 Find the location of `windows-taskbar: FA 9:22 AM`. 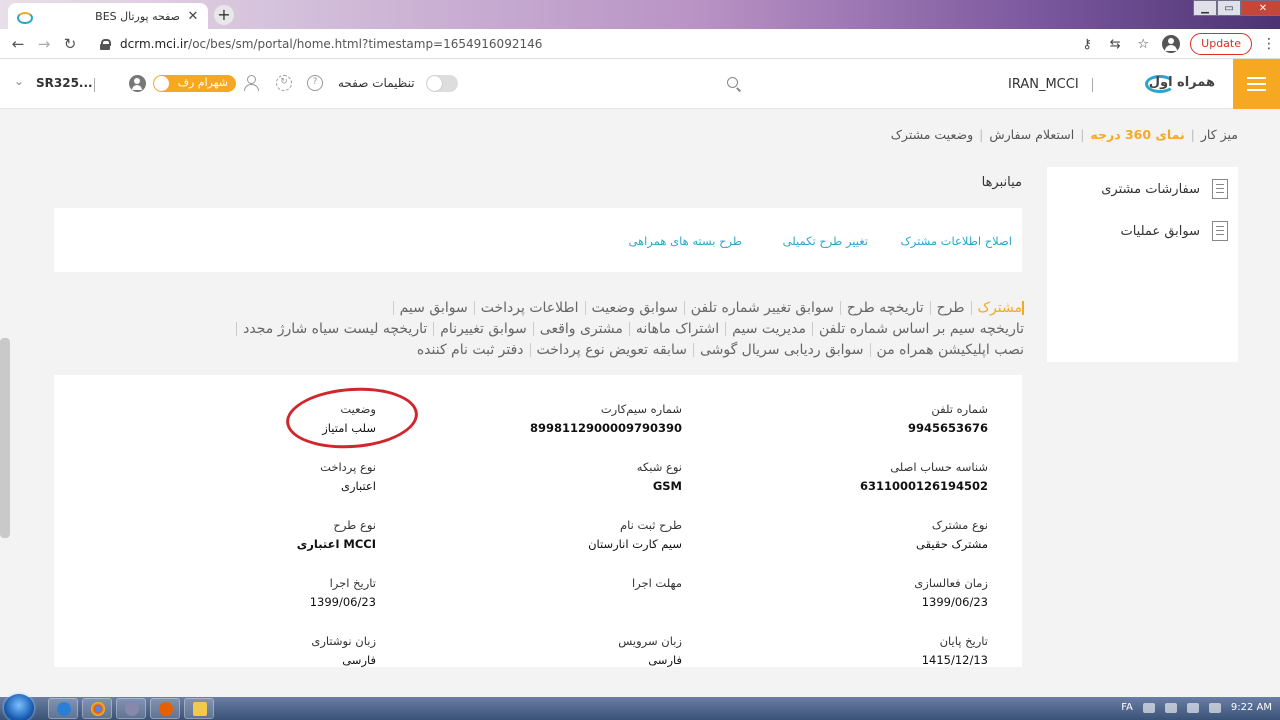

windows-taskbar: FA 9:22 AM is located at coordinates (640, 707).